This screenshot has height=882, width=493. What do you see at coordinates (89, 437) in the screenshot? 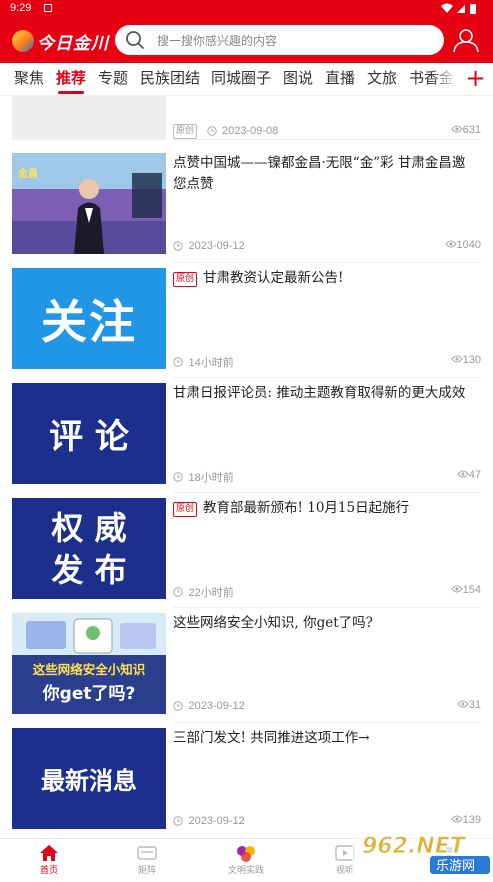
I see `thumbnail-caption: 评 论` at bounding box center [89, 437].